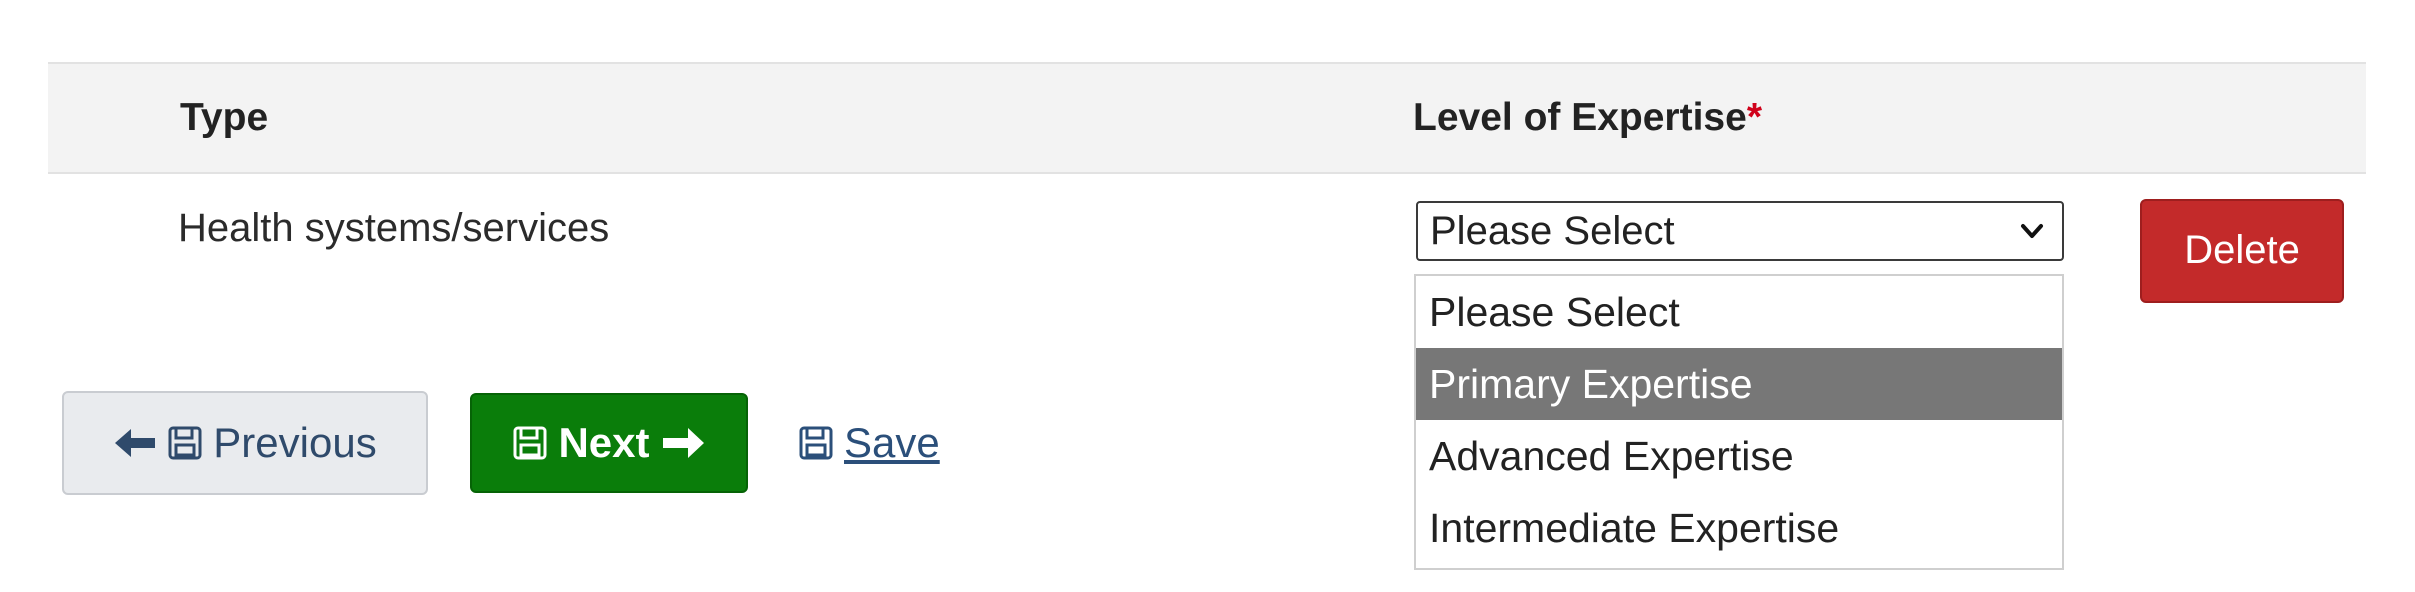 Image resolution: width=2415 pixels, height=592 pixels. What do you see at coordinates (892, 442) in the screenshot?
I see `save-label: Save` at bounding box center [892, 442].